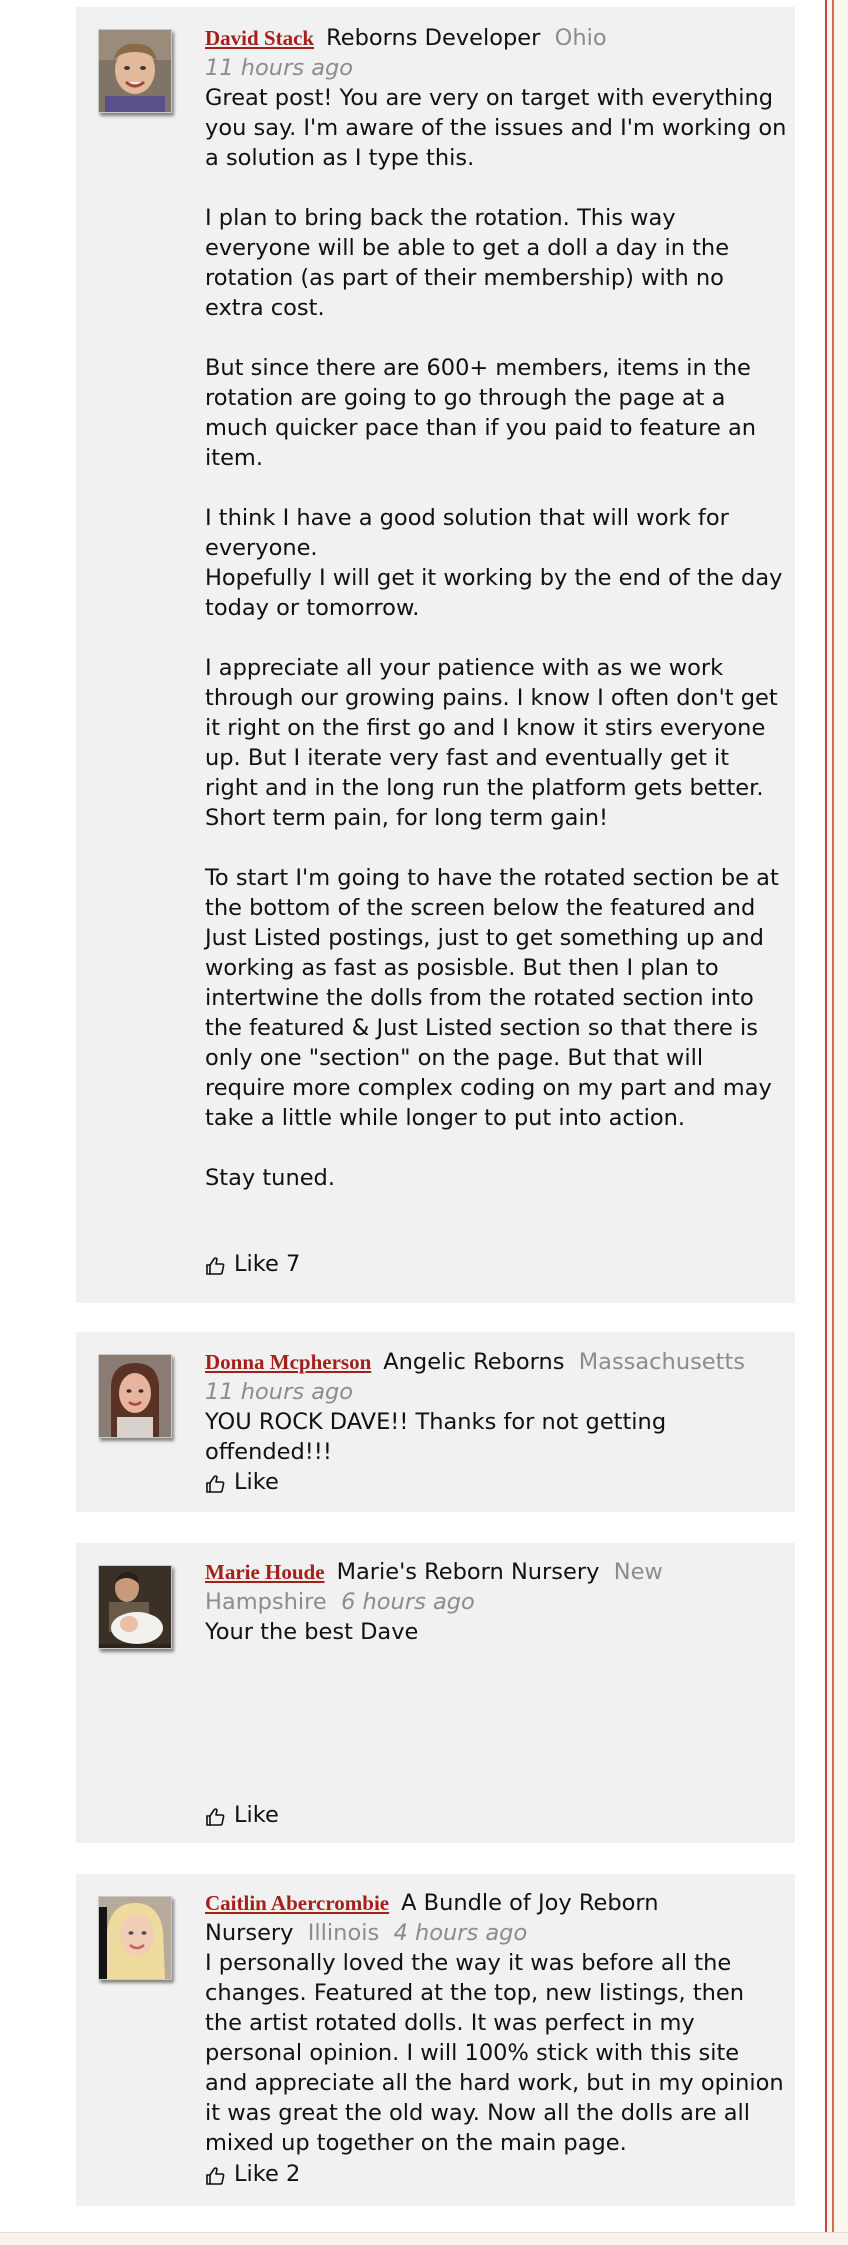 The width and height of the screenshot is (848, 2245). I want to click on timestamp: 4 hours ago, so click(460, 1933).